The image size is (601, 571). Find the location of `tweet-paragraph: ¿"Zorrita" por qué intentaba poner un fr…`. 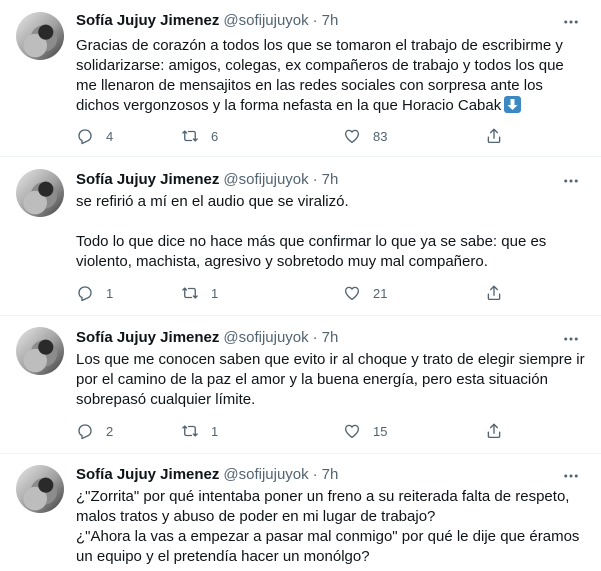

tweet-paragraph: ¿"Zorrita" por qué intentaba poner un fr… is located at coordinates (323, 506).